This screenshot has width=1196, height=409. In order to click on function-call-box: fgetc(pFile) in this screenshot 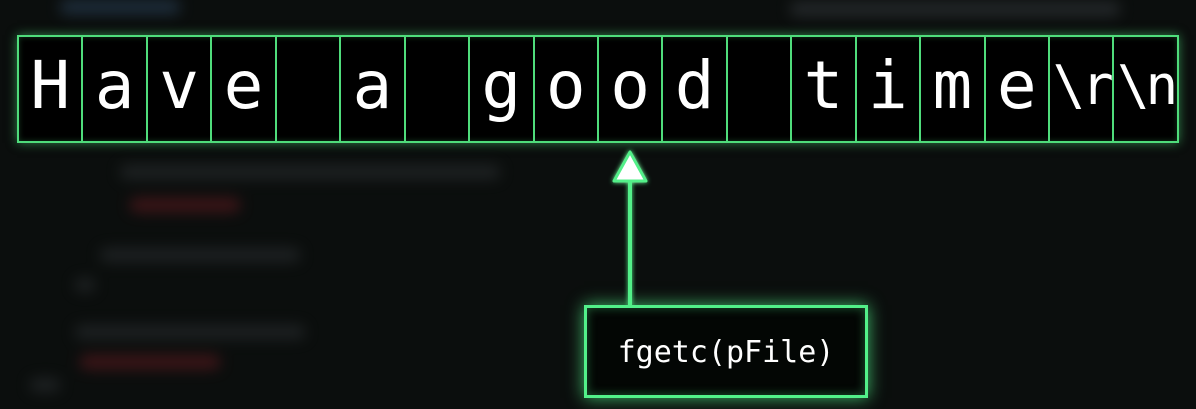, I will do `click(726, 351)`.